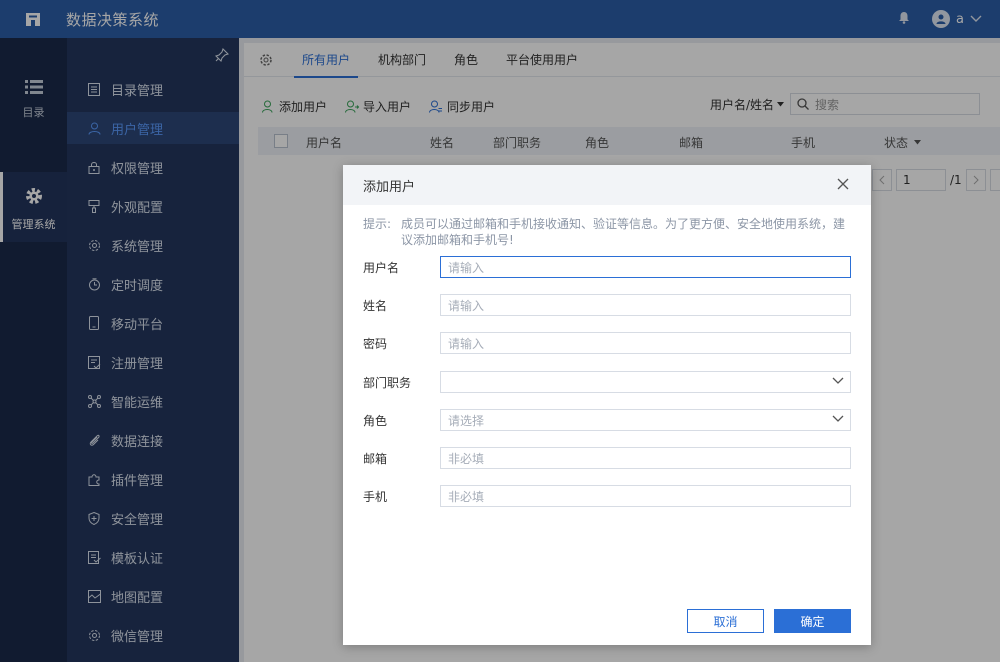  I want to click on department-label: 部门职务, so click(387, 382).